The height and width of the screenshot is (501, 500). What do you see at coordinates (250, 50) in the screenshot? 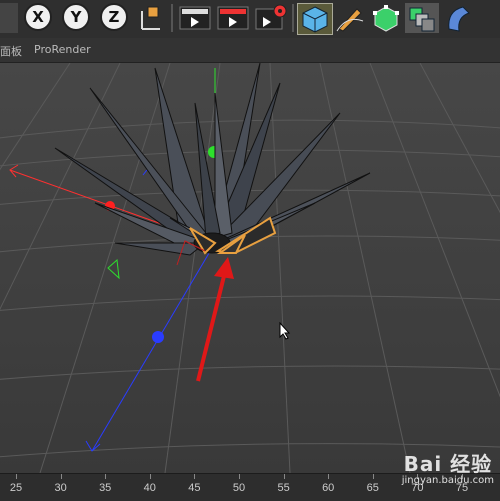
I see `viewport-menu-bar: 面板 ProRender` at bounding box center [250, 50].